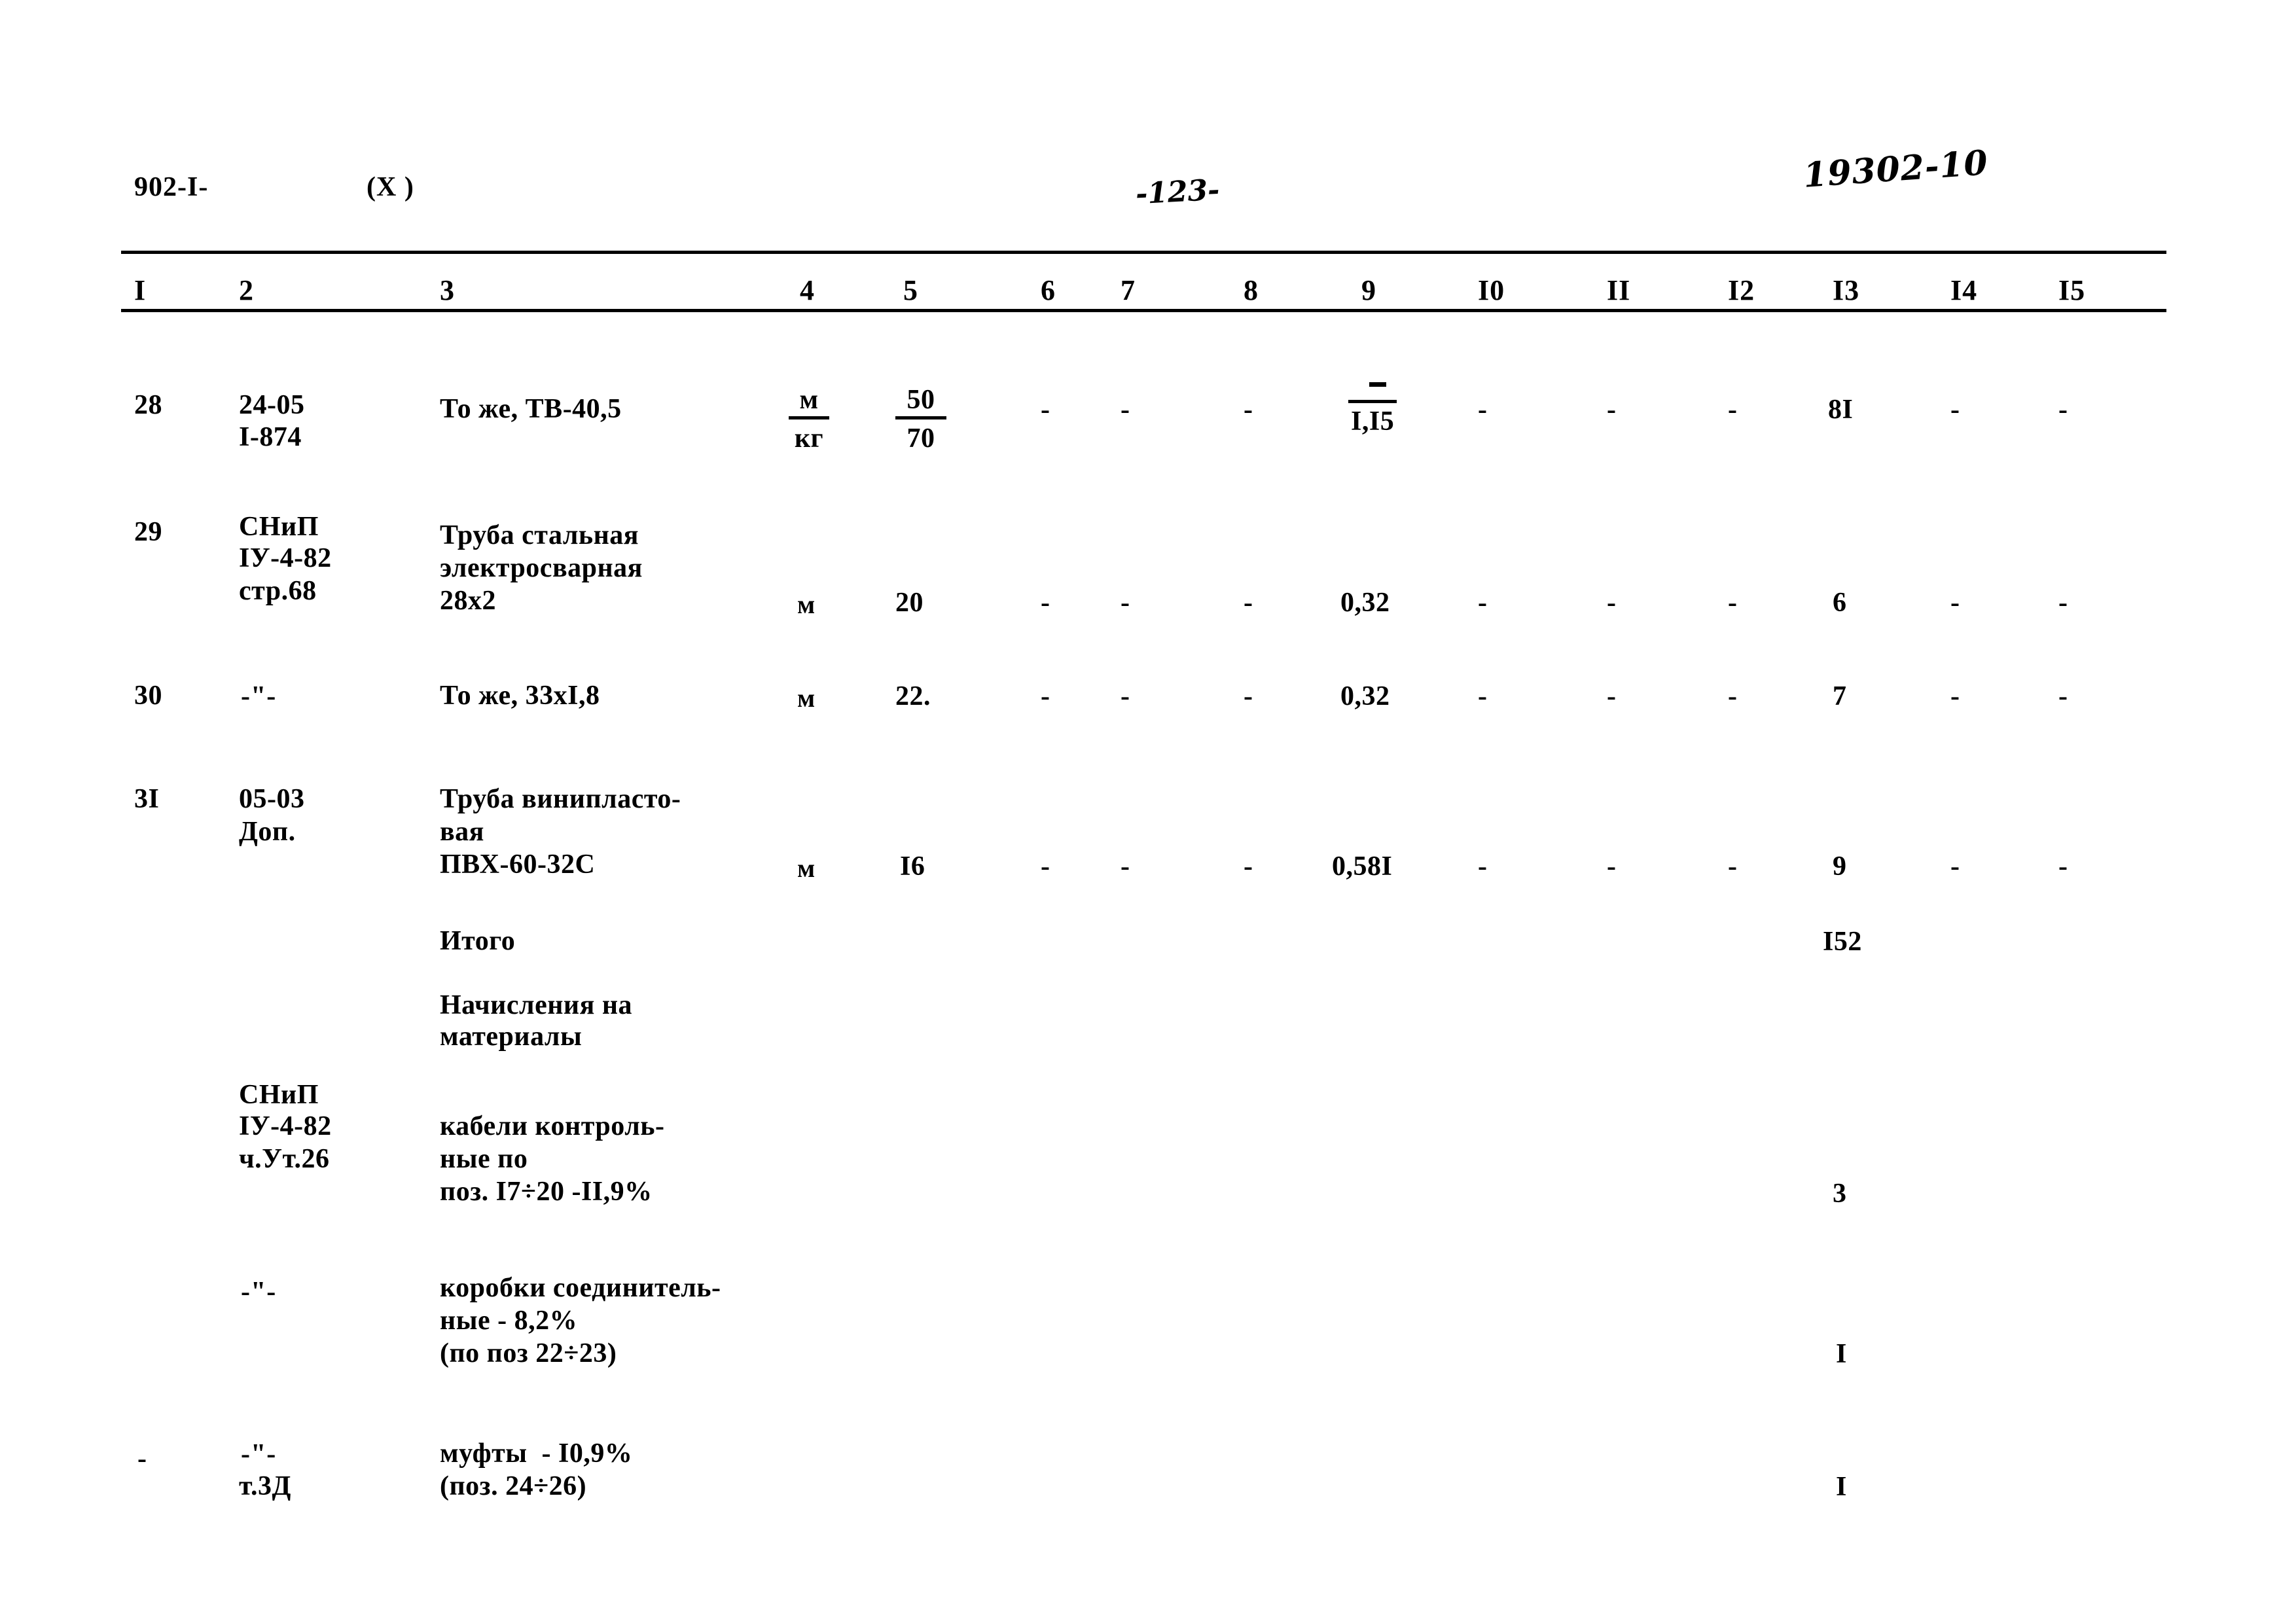 The width and height of the screenshot is (2296, 1623). I want to click on column-header-4: 4, so click(808, 290).